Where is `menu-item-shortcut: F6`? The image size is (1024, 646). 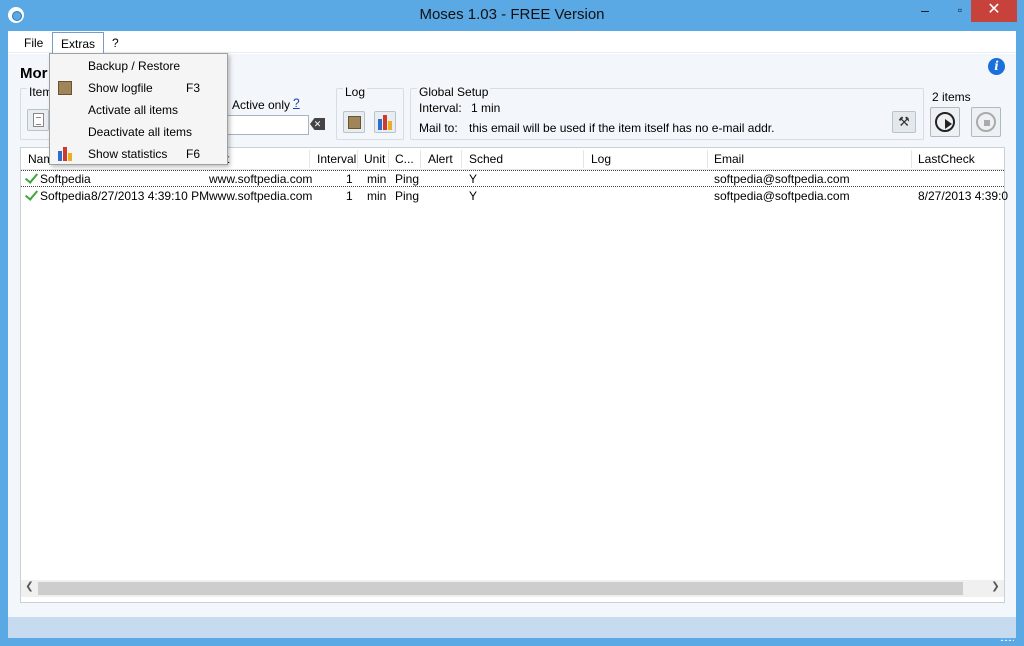
menu-item-shortcut: F6 is located at coordinates (193, 154).